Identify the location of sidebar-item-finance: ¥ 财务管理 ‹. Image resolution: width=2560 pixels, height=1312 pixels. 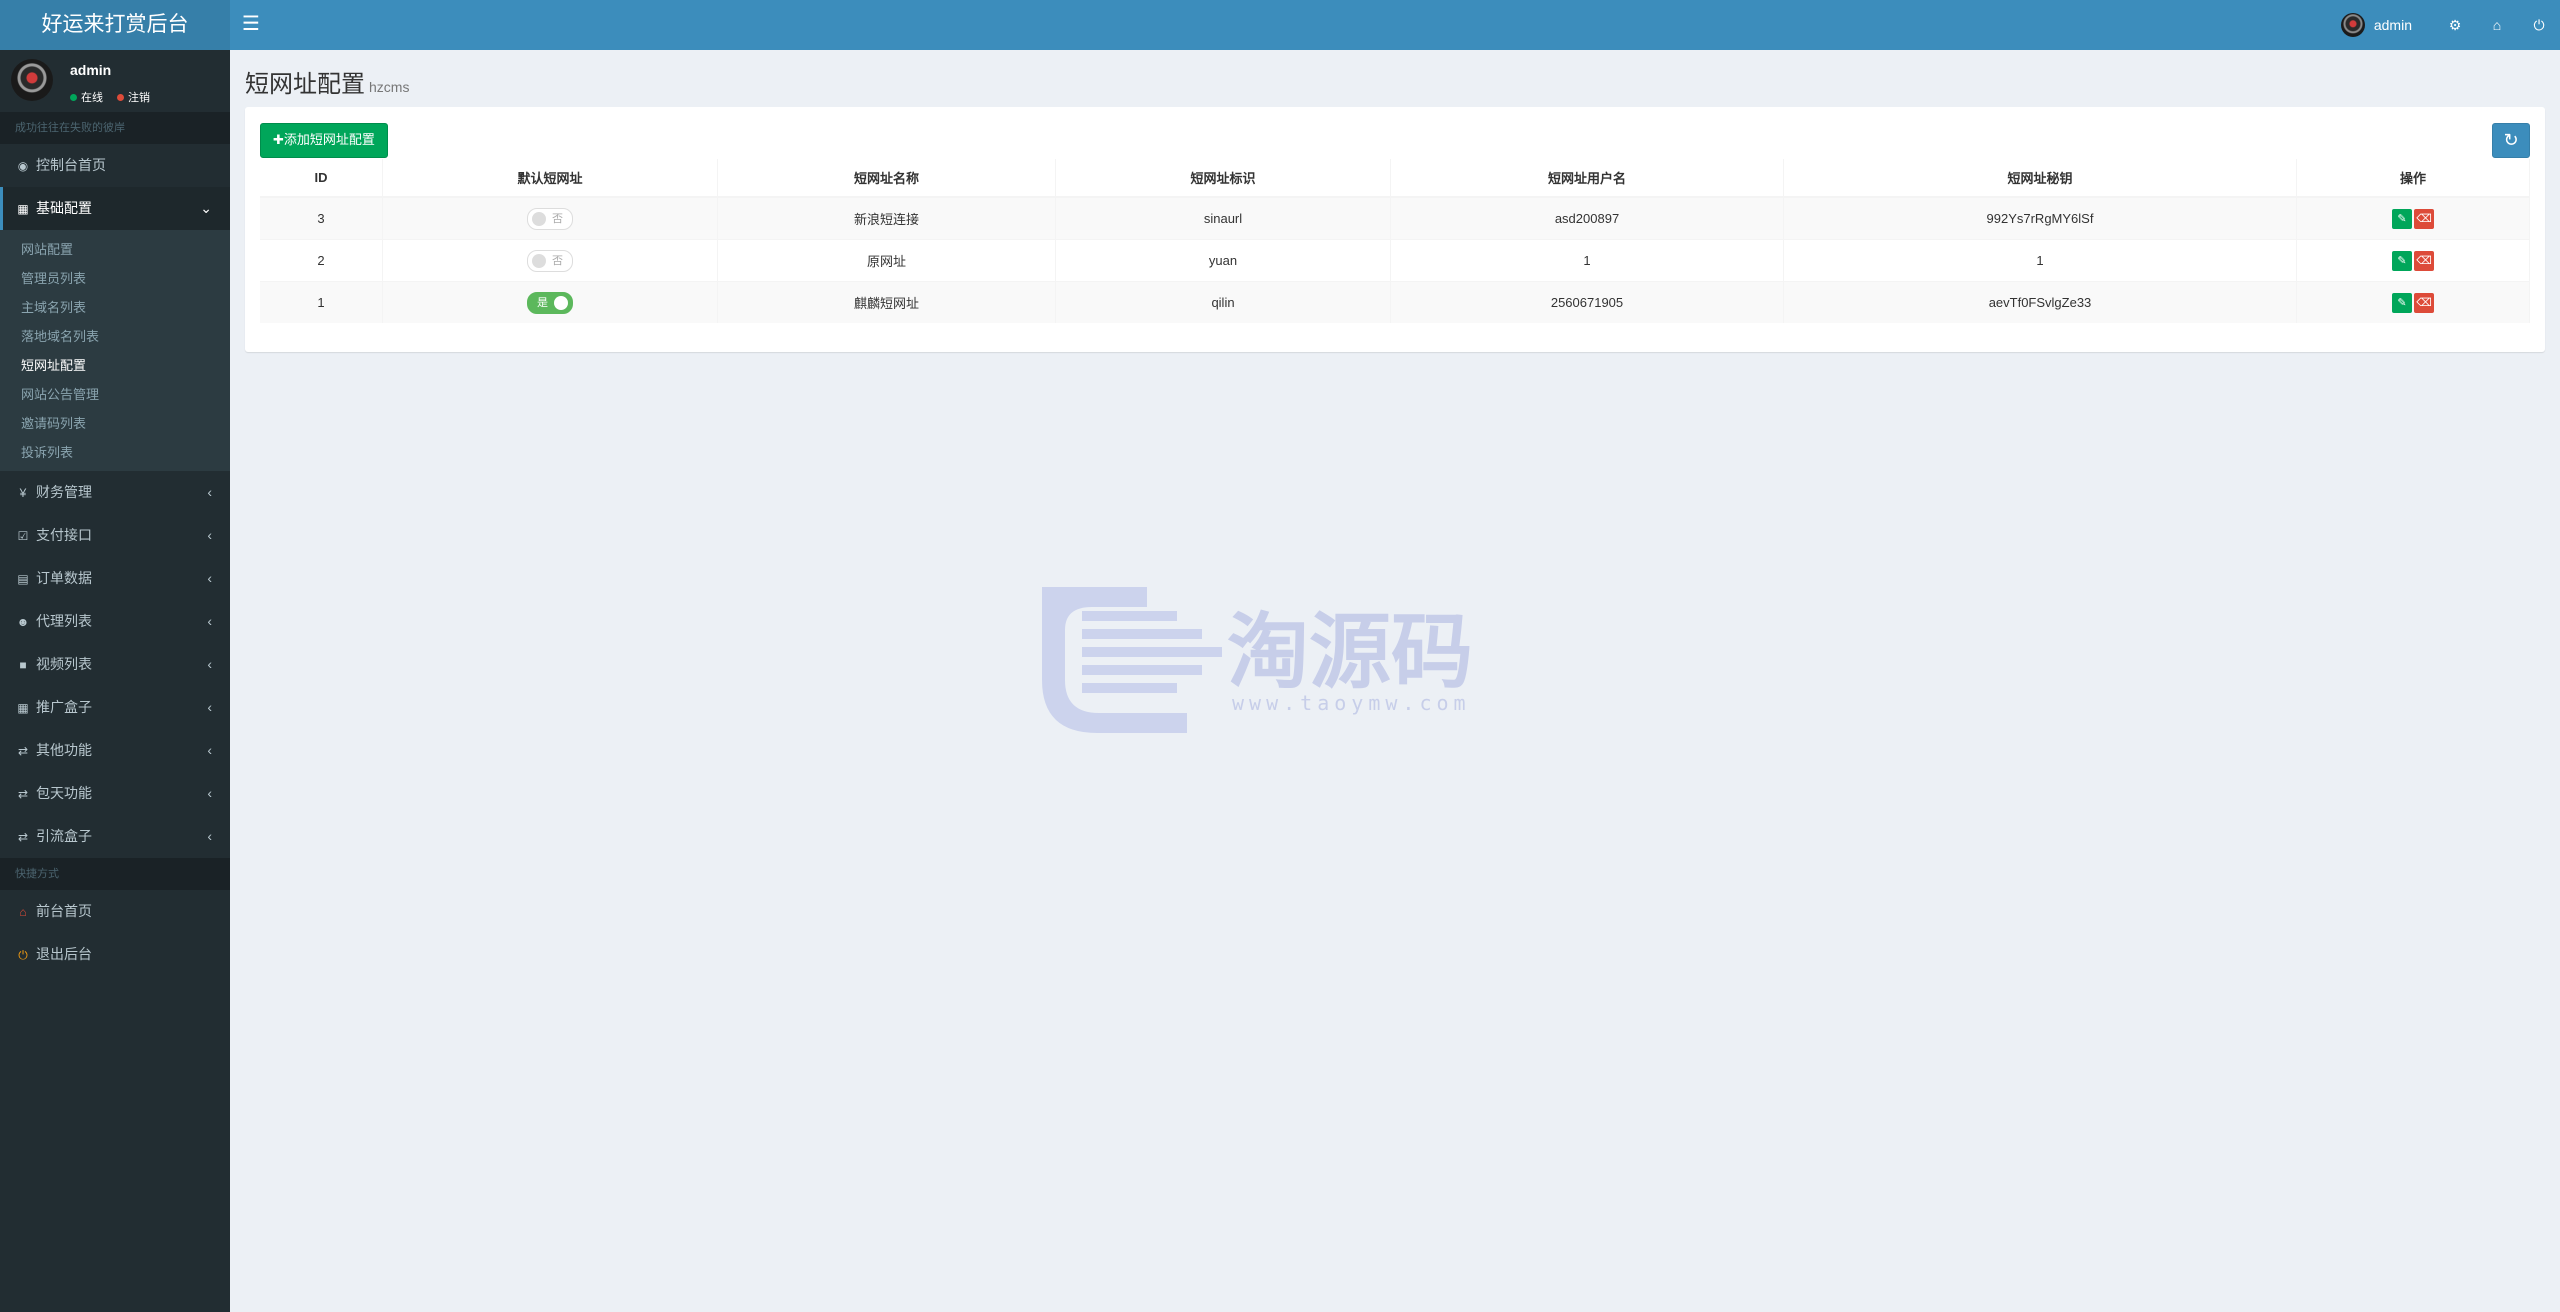
(115, 492).